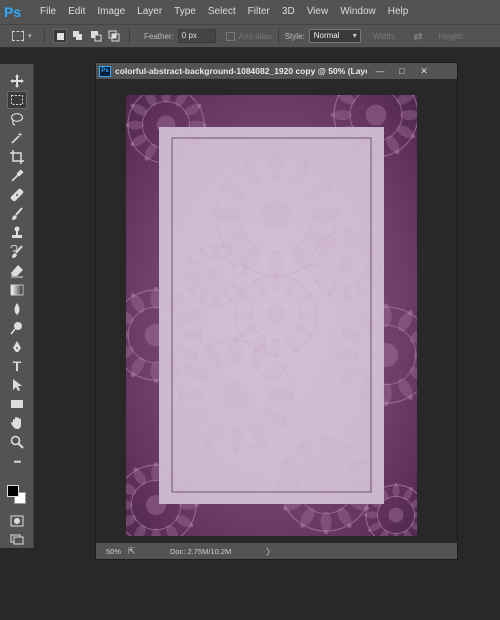 Image resolution: width=500 pixels, height=620 pixels. What do you see at coordinates (17, 347) in the screenshot?
I see `pen-tool-icon` at bounding box center [17, 347].